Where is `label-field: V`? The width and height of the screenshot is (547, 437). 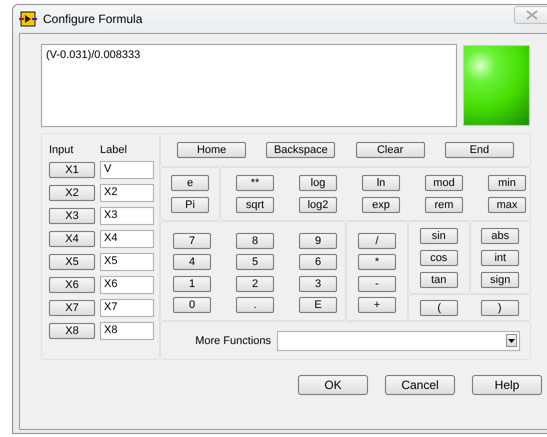 label-field: V is located at coordinates (127, 169).